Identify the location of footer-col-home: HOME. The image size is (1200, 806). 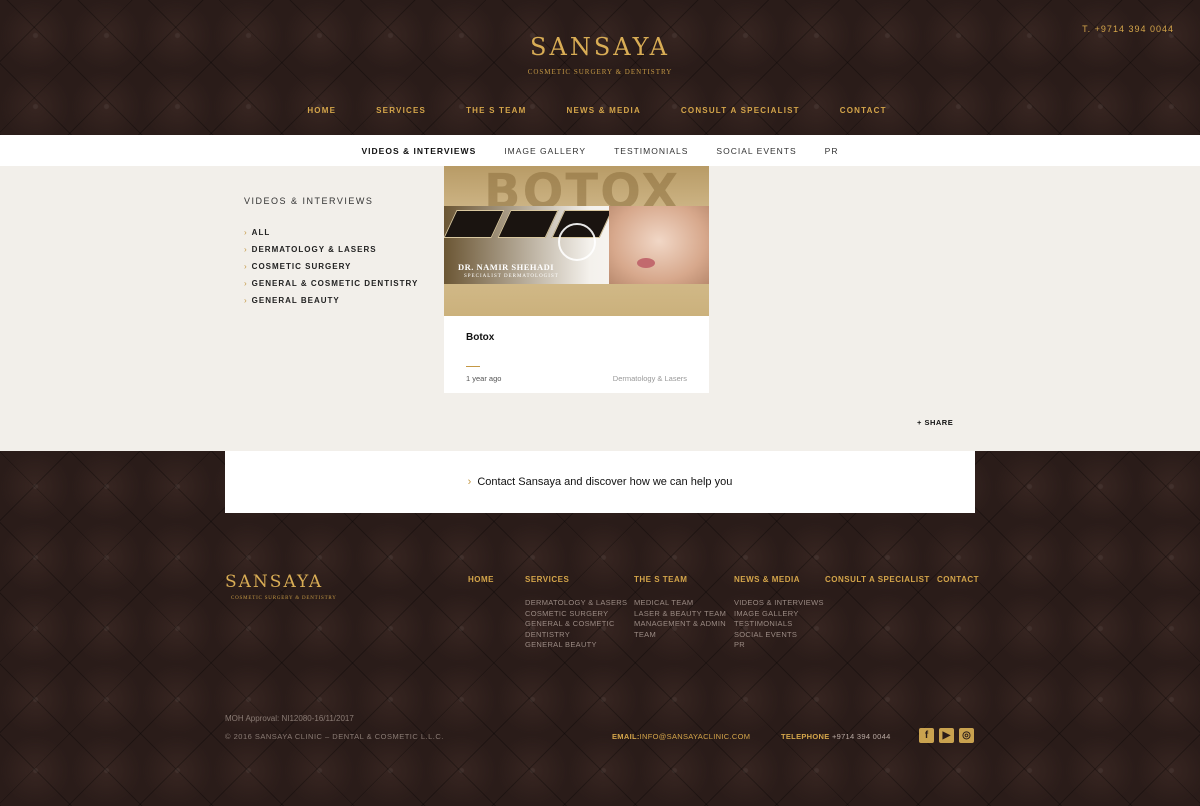
(481, 586).